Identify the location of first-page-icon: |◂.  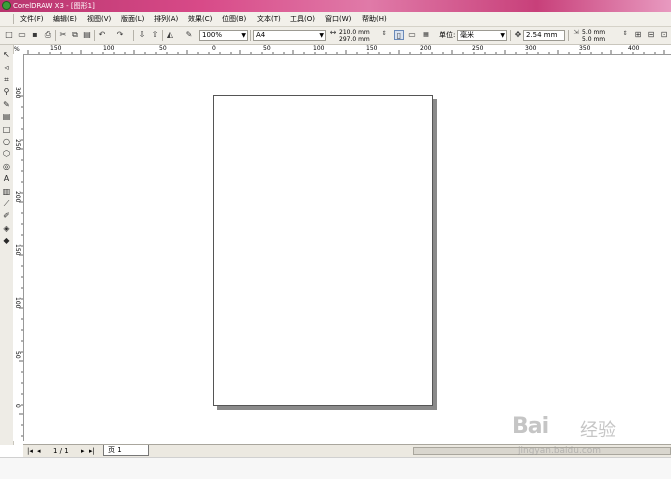
(30, 451).